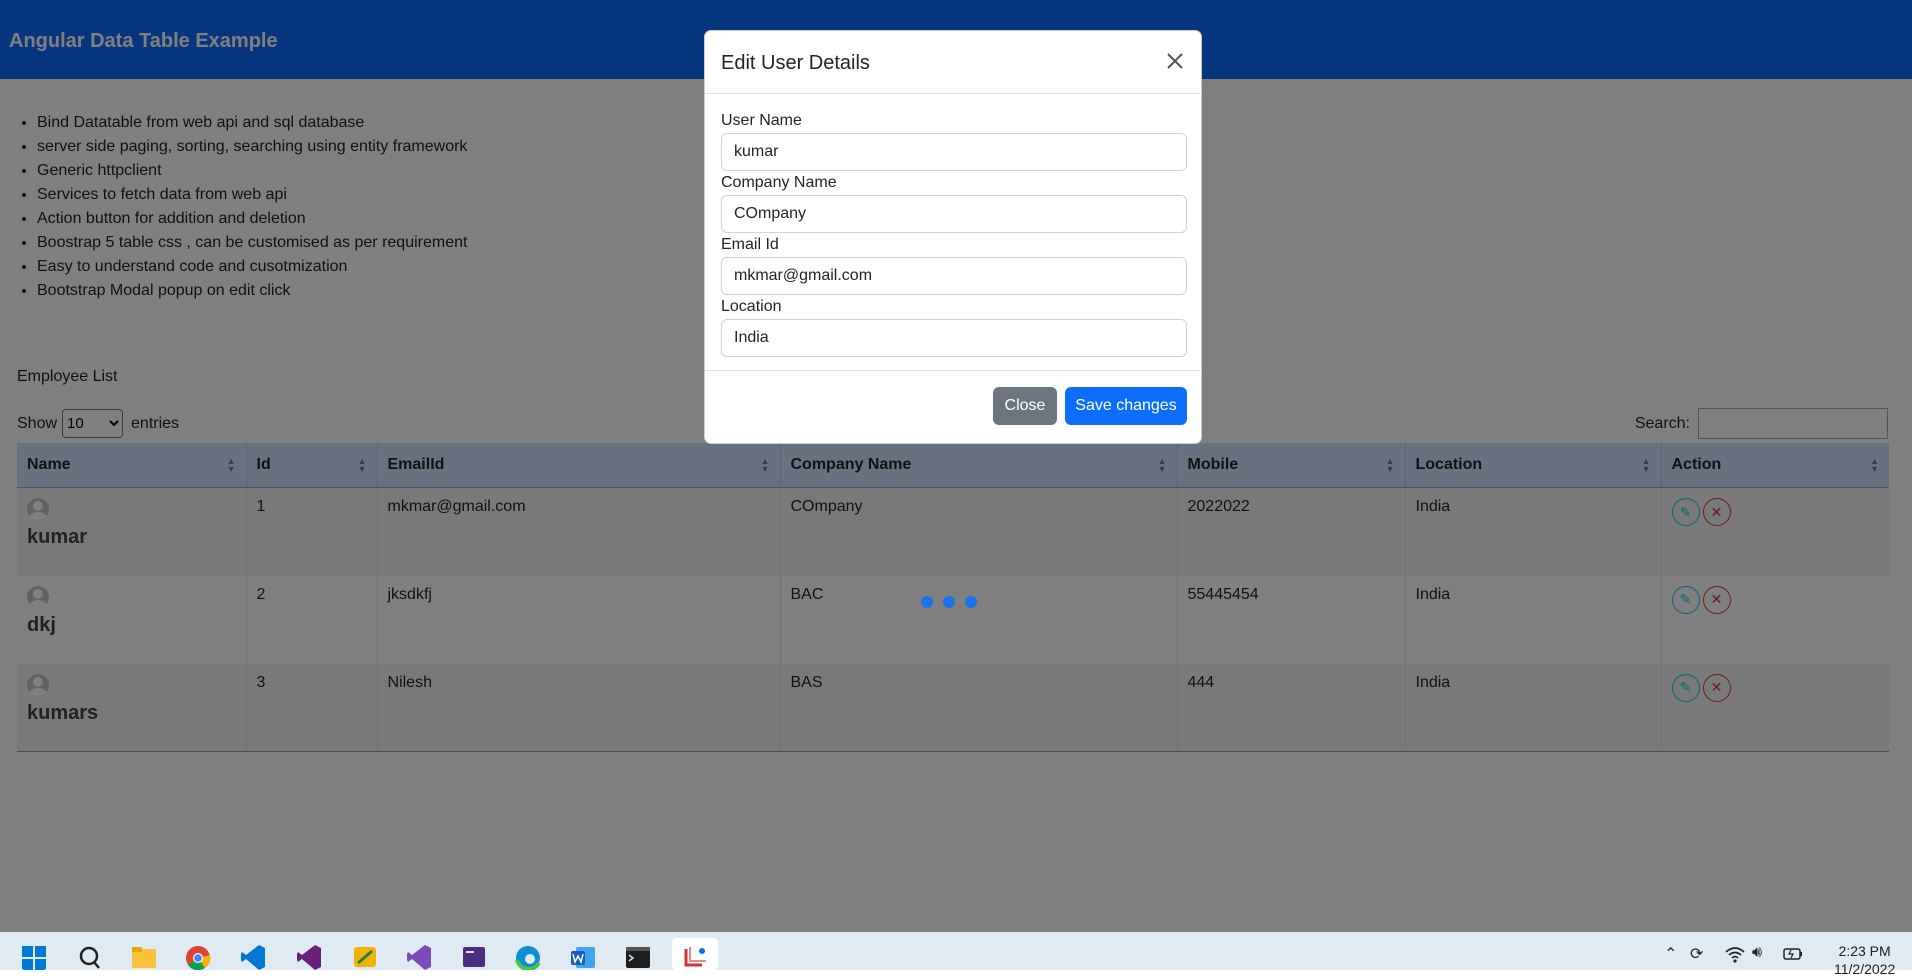  What do you see at coordinates (34, 956) in the screenshot?
I see `windows-start-icon` at bounding box center [34, 956].